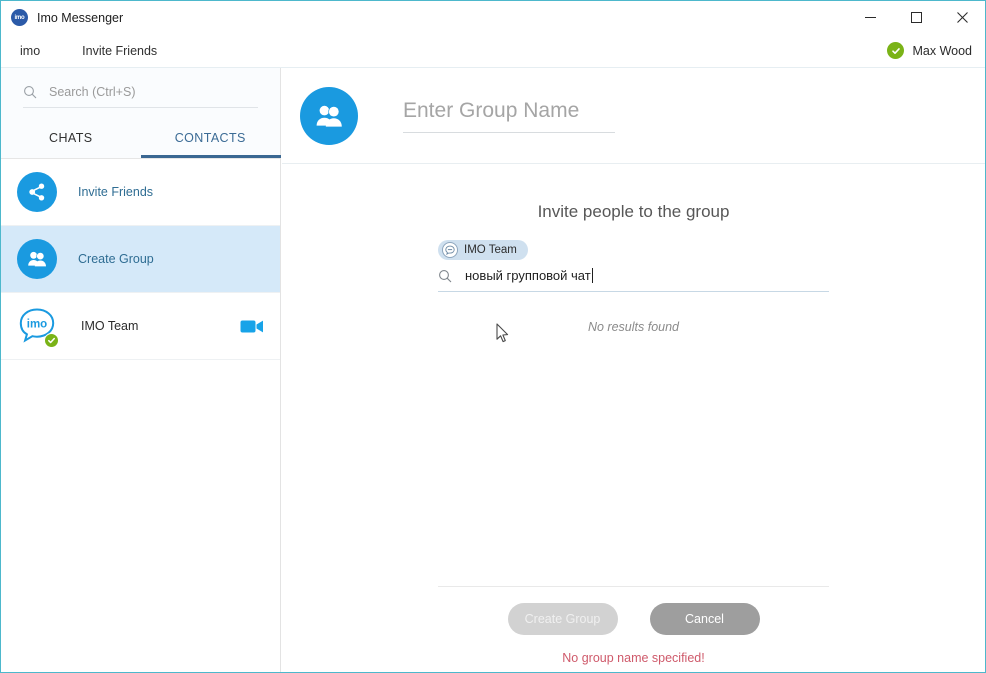  I want to click on online-check-badge-icon, so click(896, 50).